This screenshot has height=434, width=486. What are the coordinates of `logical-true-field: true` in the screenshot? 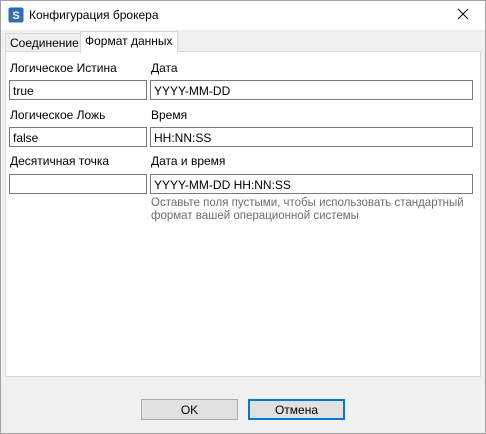 It's located at (78, 90).